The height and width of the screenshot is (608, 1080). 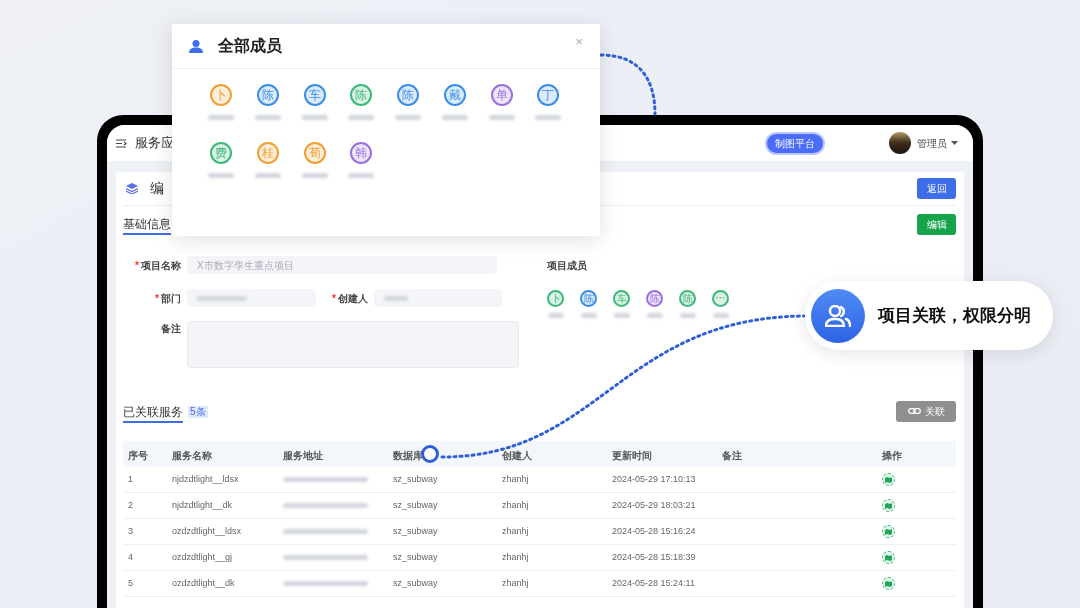 What do you see at coordinates (221, 153) in the screenshot?
I see `member-avatar: 费` at bounding box center [221, 153].